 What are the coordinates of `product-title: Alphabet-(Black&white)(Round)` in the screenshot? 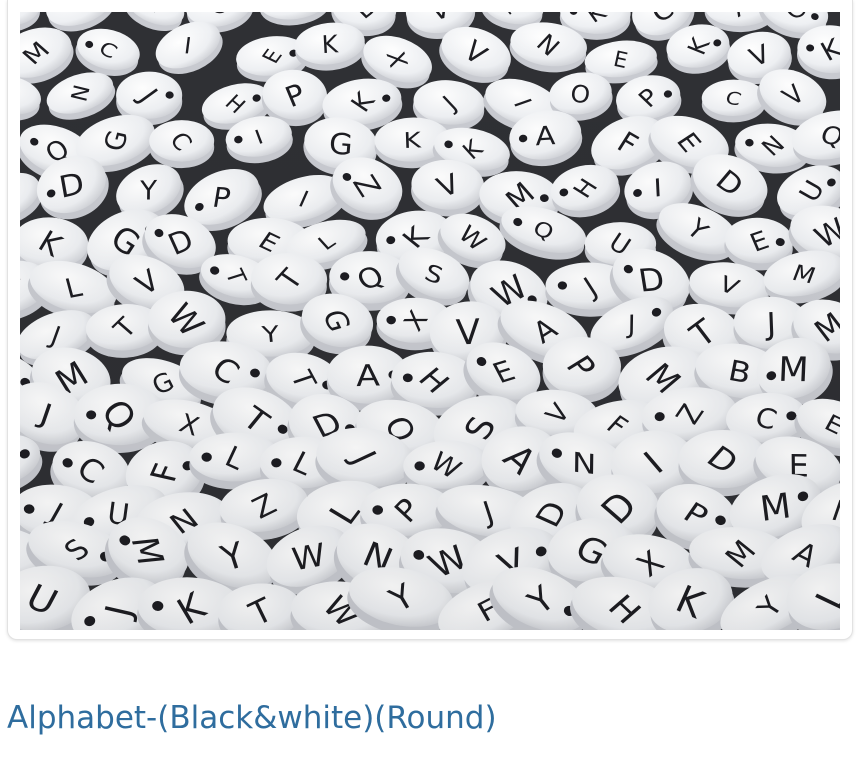 It's located at (252, 718).